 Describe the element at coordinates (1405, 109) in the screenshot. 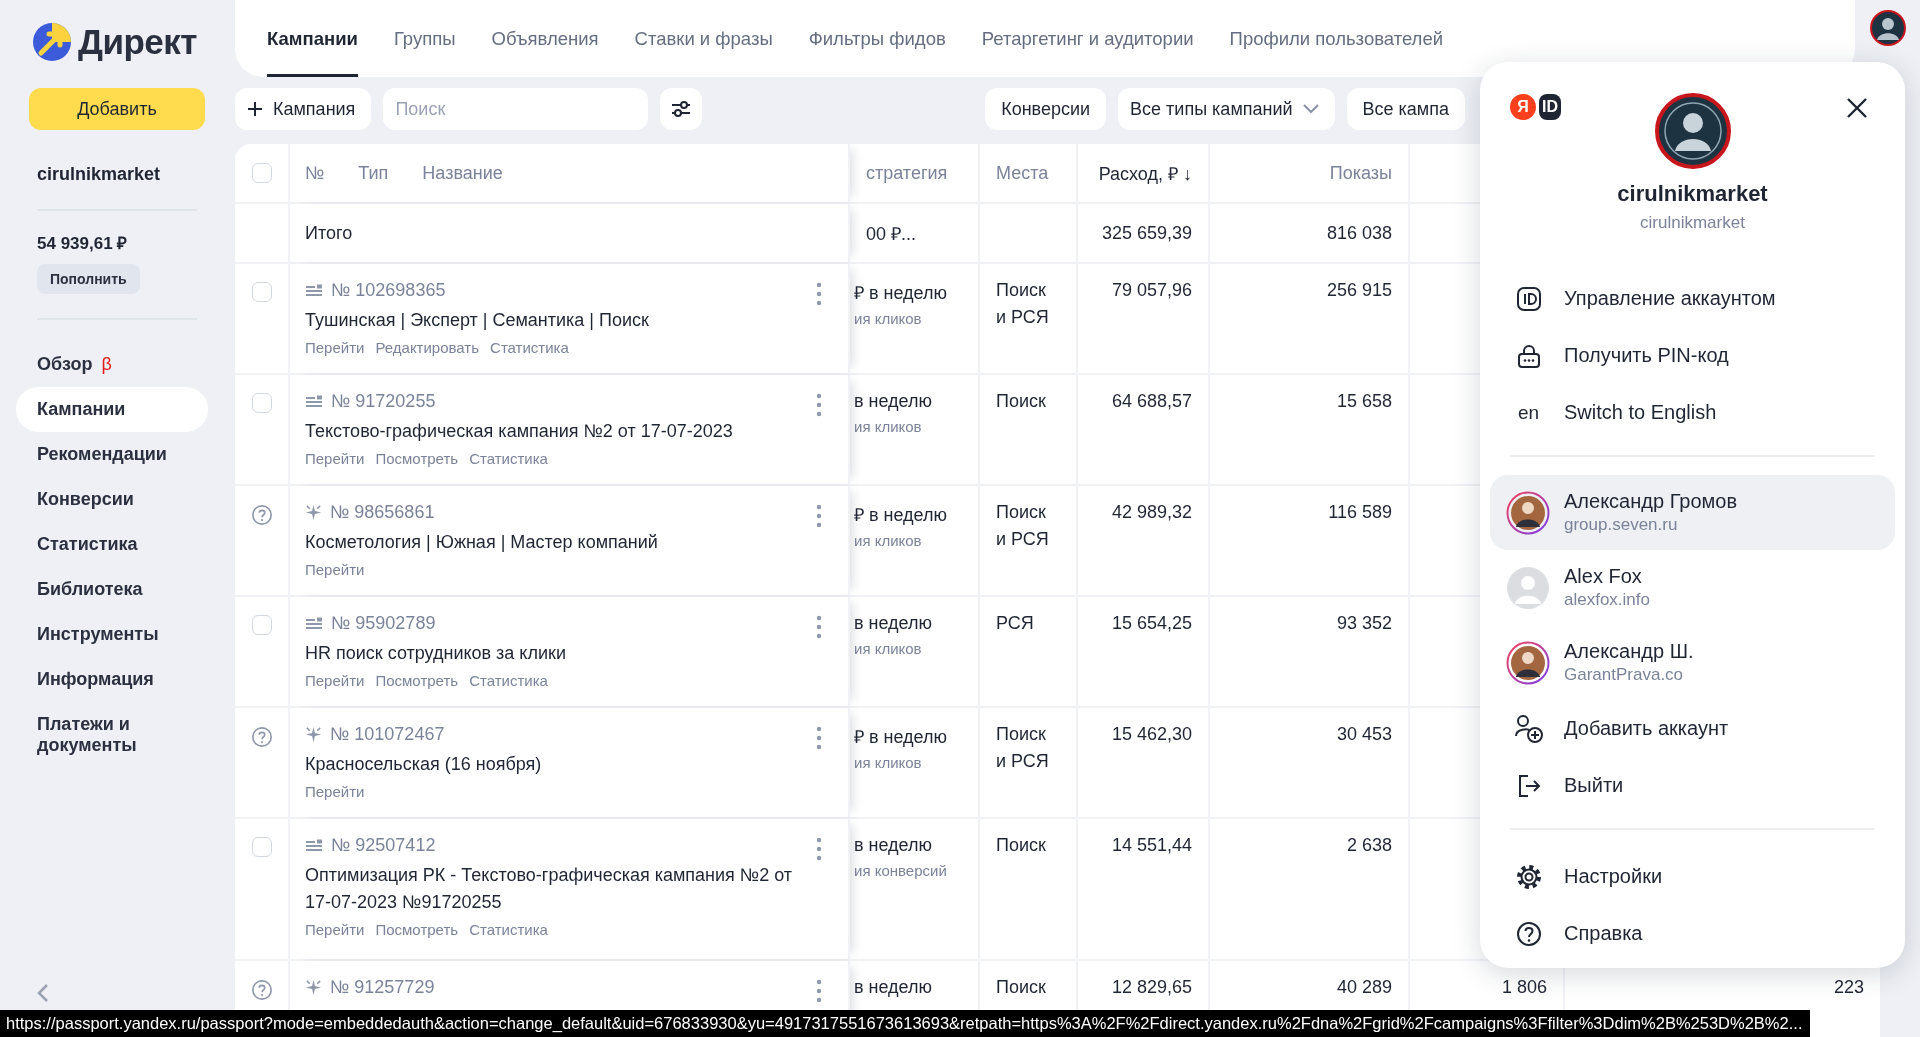

I see `filter-button: Все кампа` at that location.